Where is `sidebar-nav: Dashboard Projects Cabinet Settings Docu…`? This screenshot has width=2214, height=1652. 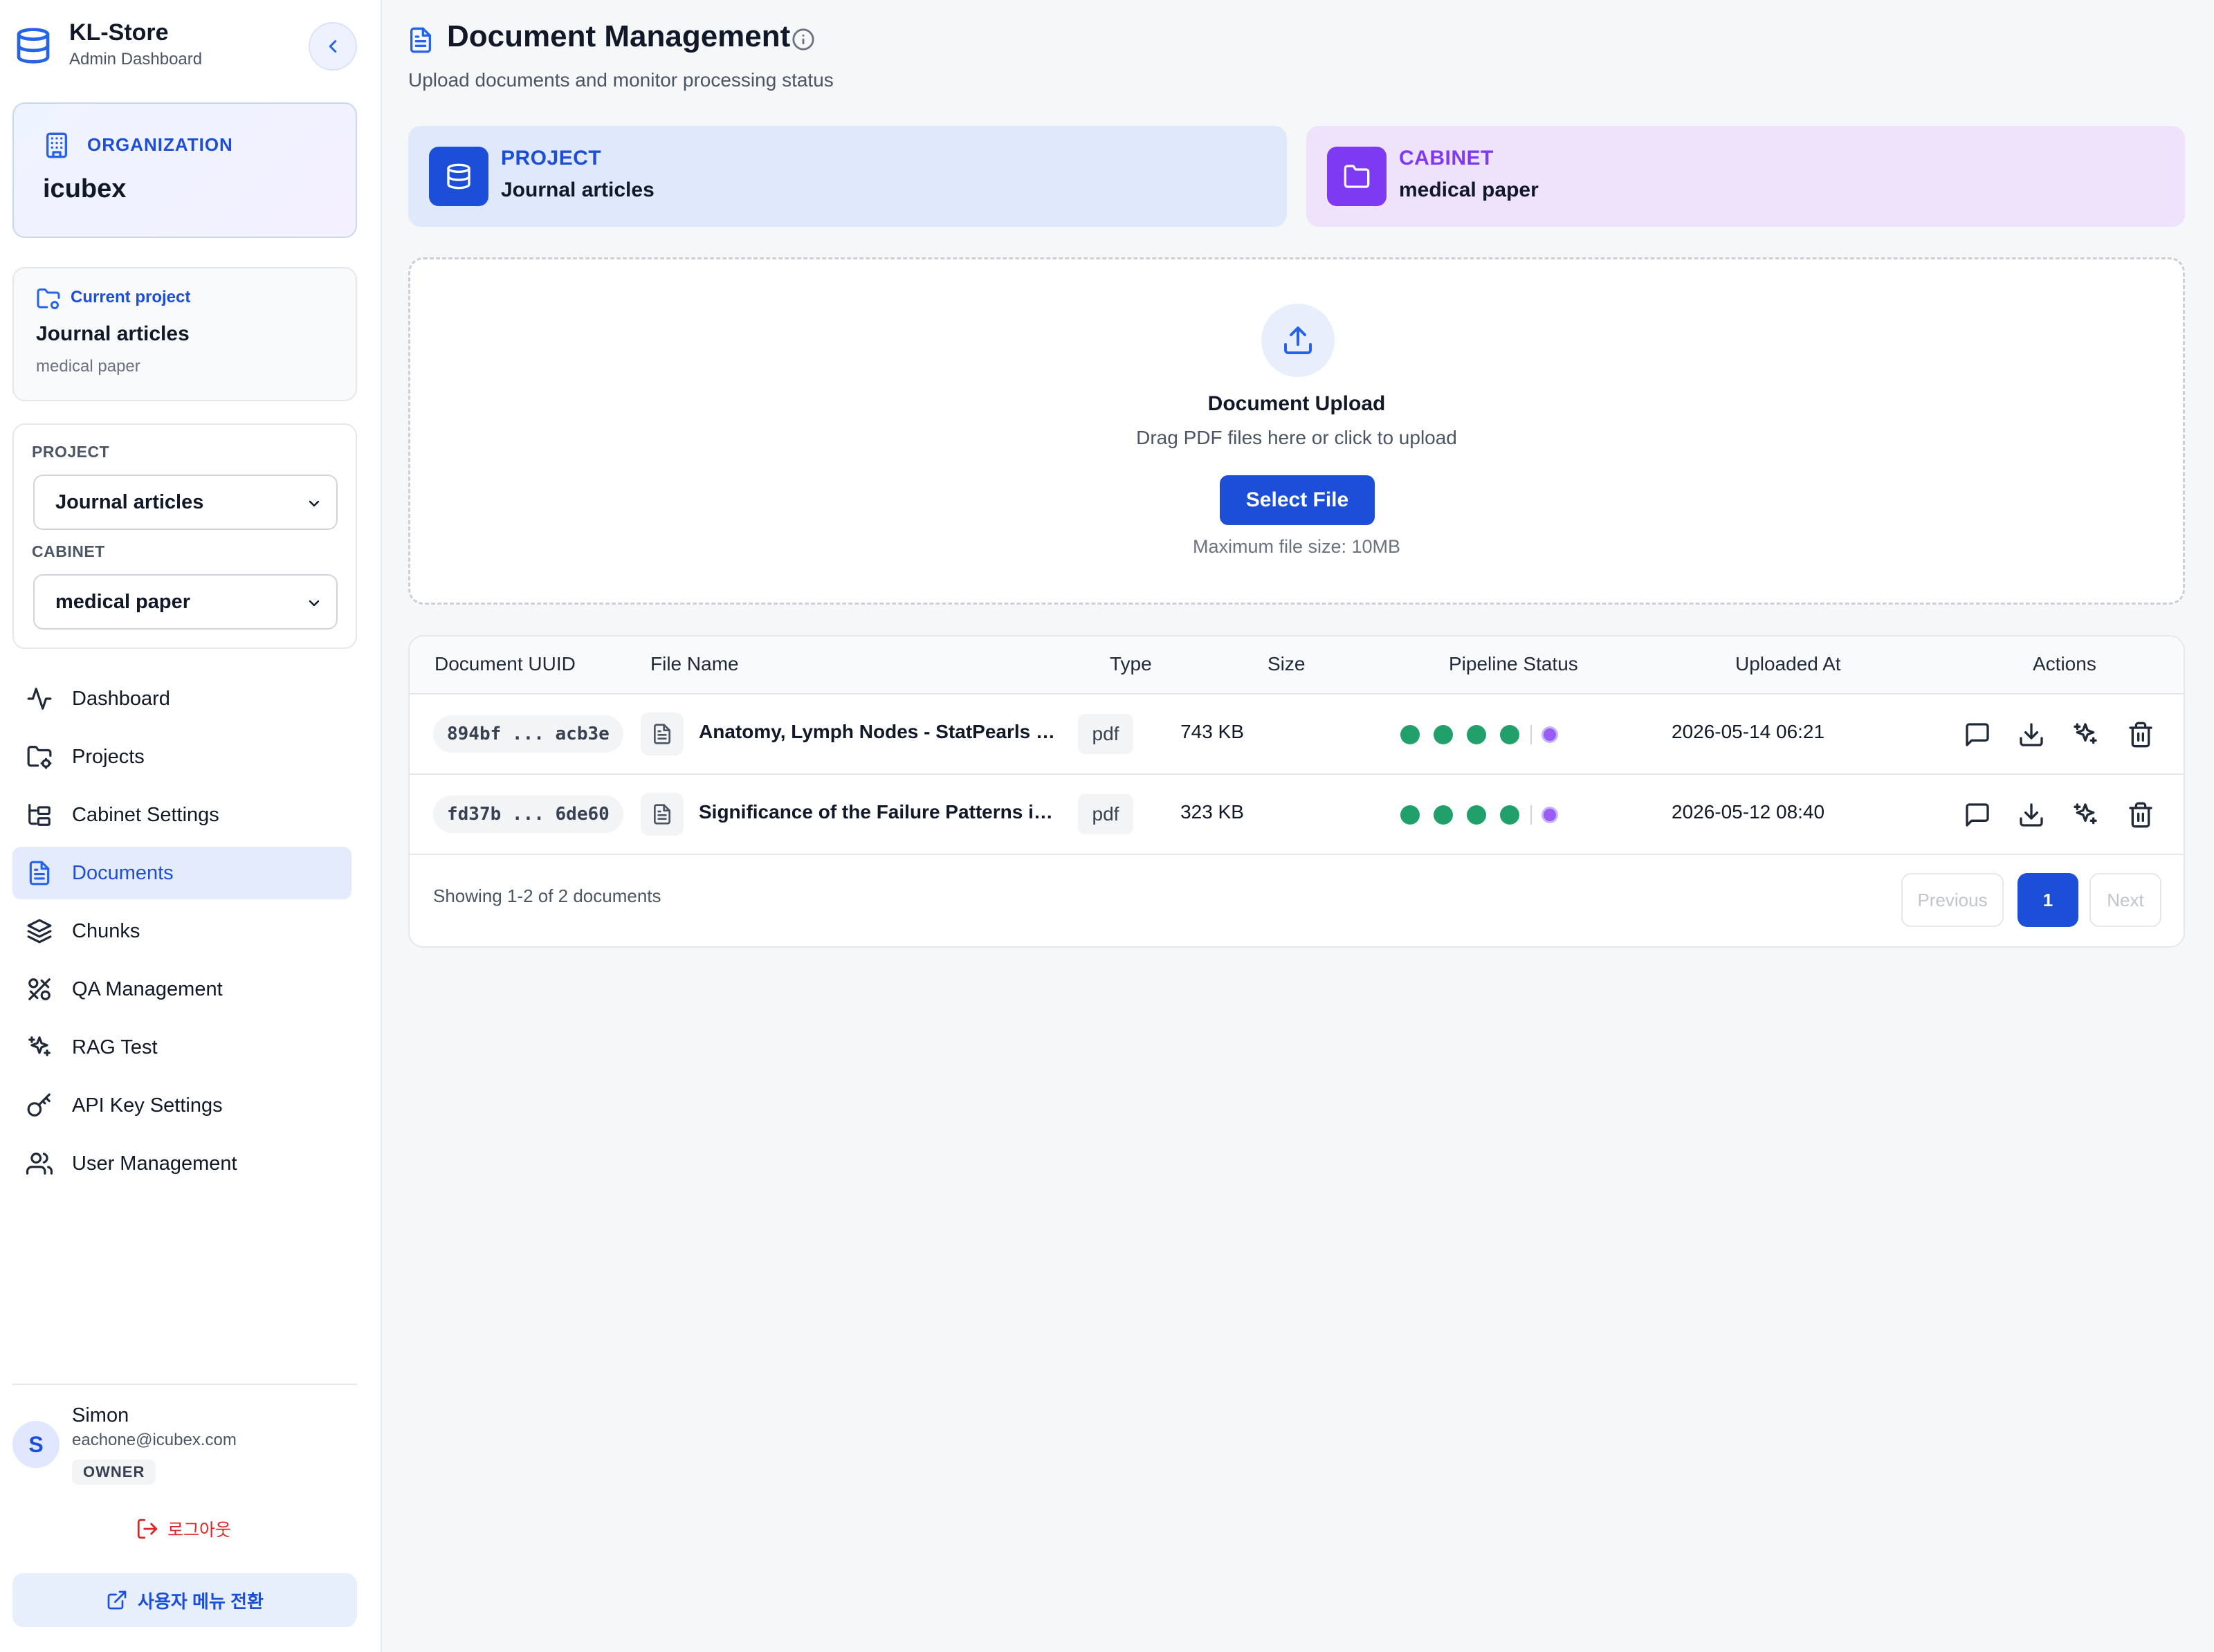 sidebar-nav: Dashboard Projects Cabinet Settings Docu… is located at coordinates (181, 933).